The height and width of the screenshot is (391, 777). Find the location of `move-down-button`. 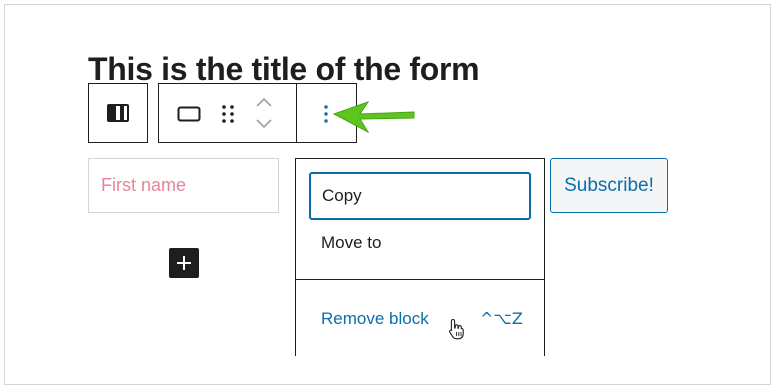

move-down-button is located at coordinates (264, 124).